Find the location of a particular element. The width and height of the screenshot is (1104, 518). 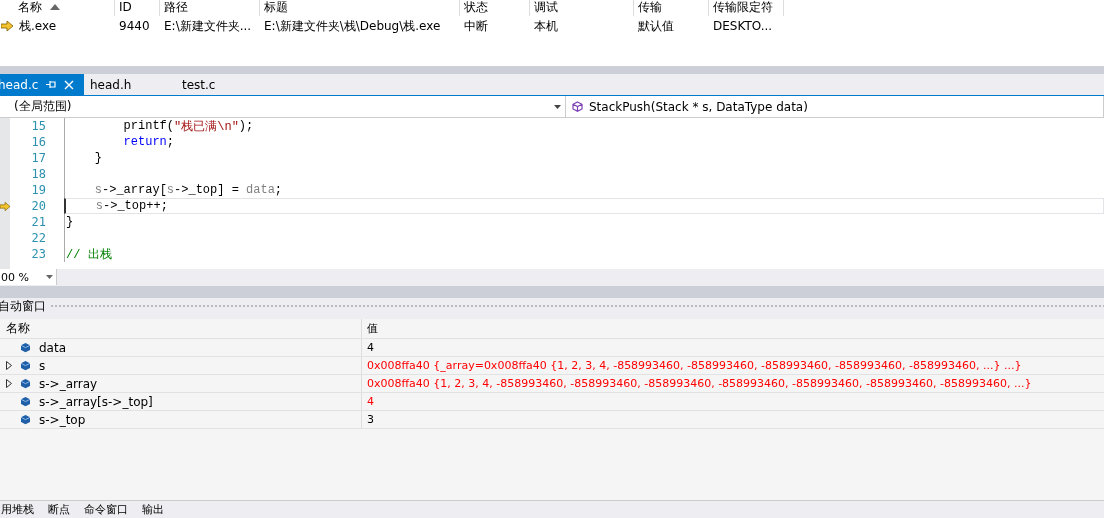

editor-tab: head.h is located at coordinates (130, 84).